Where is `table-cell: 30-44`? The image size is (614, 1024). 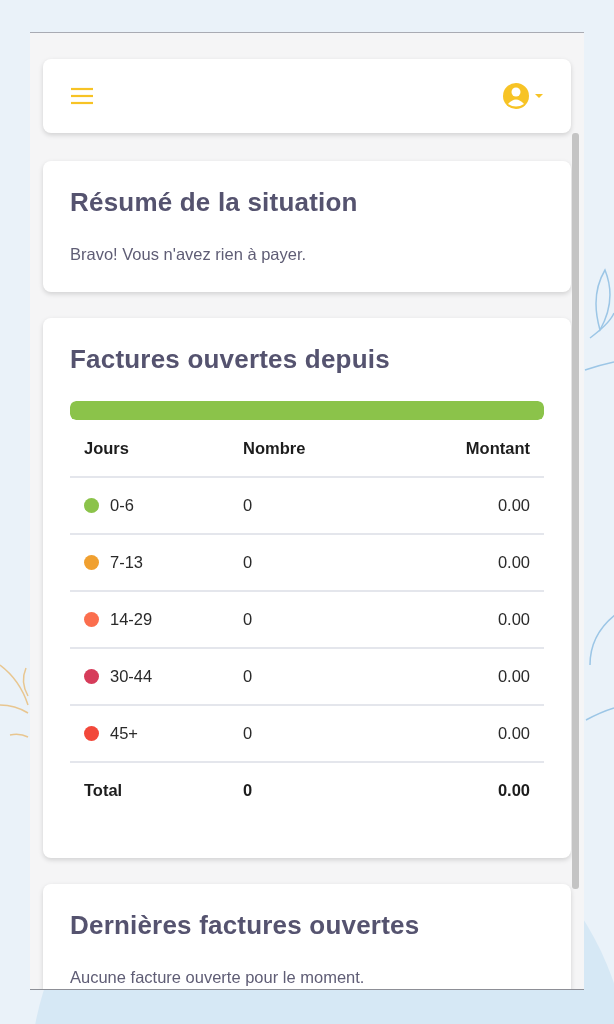 table-cell: 30-44 is located at coordinates (131, 676).